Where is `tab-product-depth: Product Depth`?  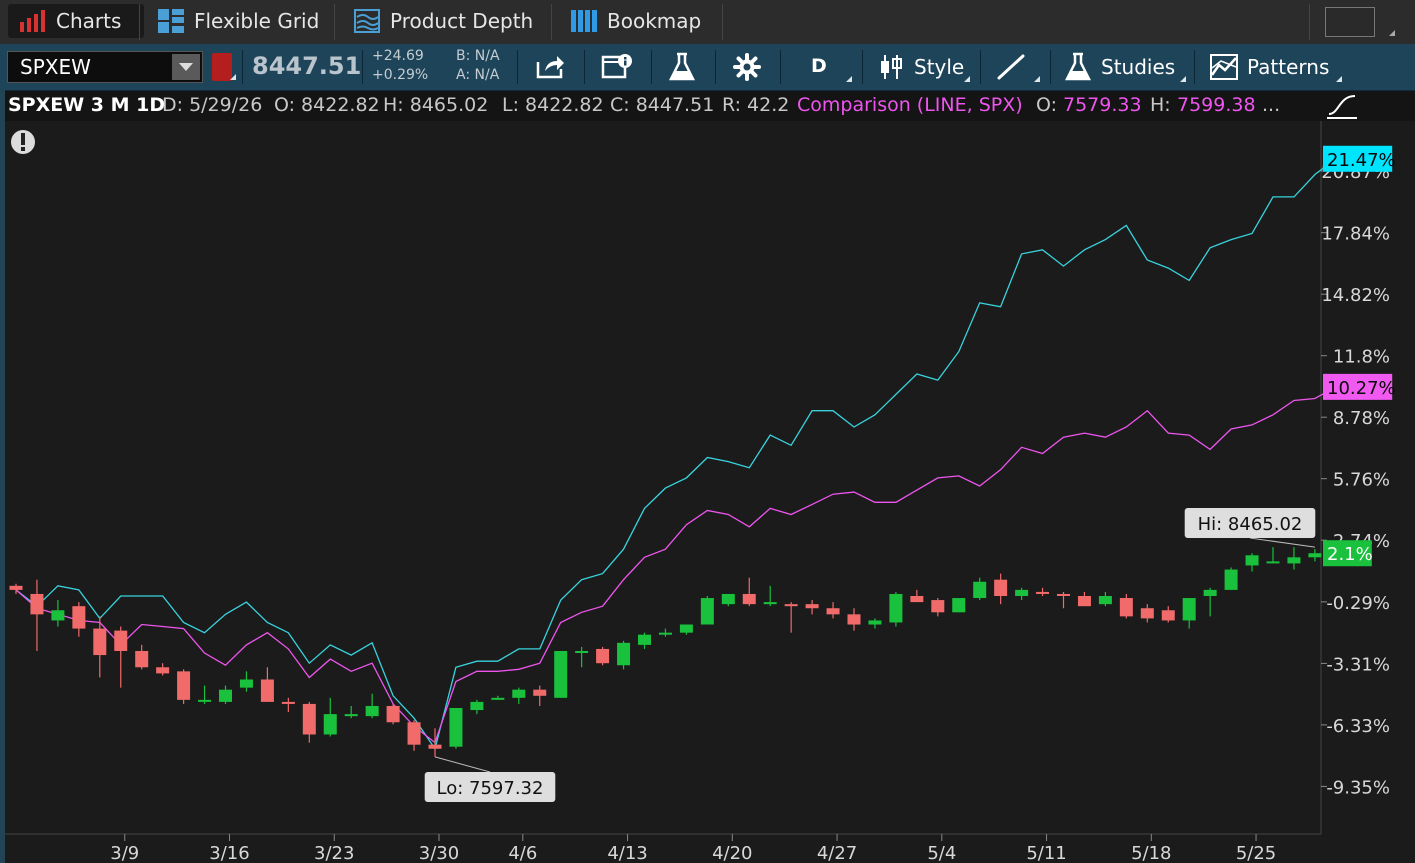 tab-product-depth: Product Depth is located at coordinates (443, 21).